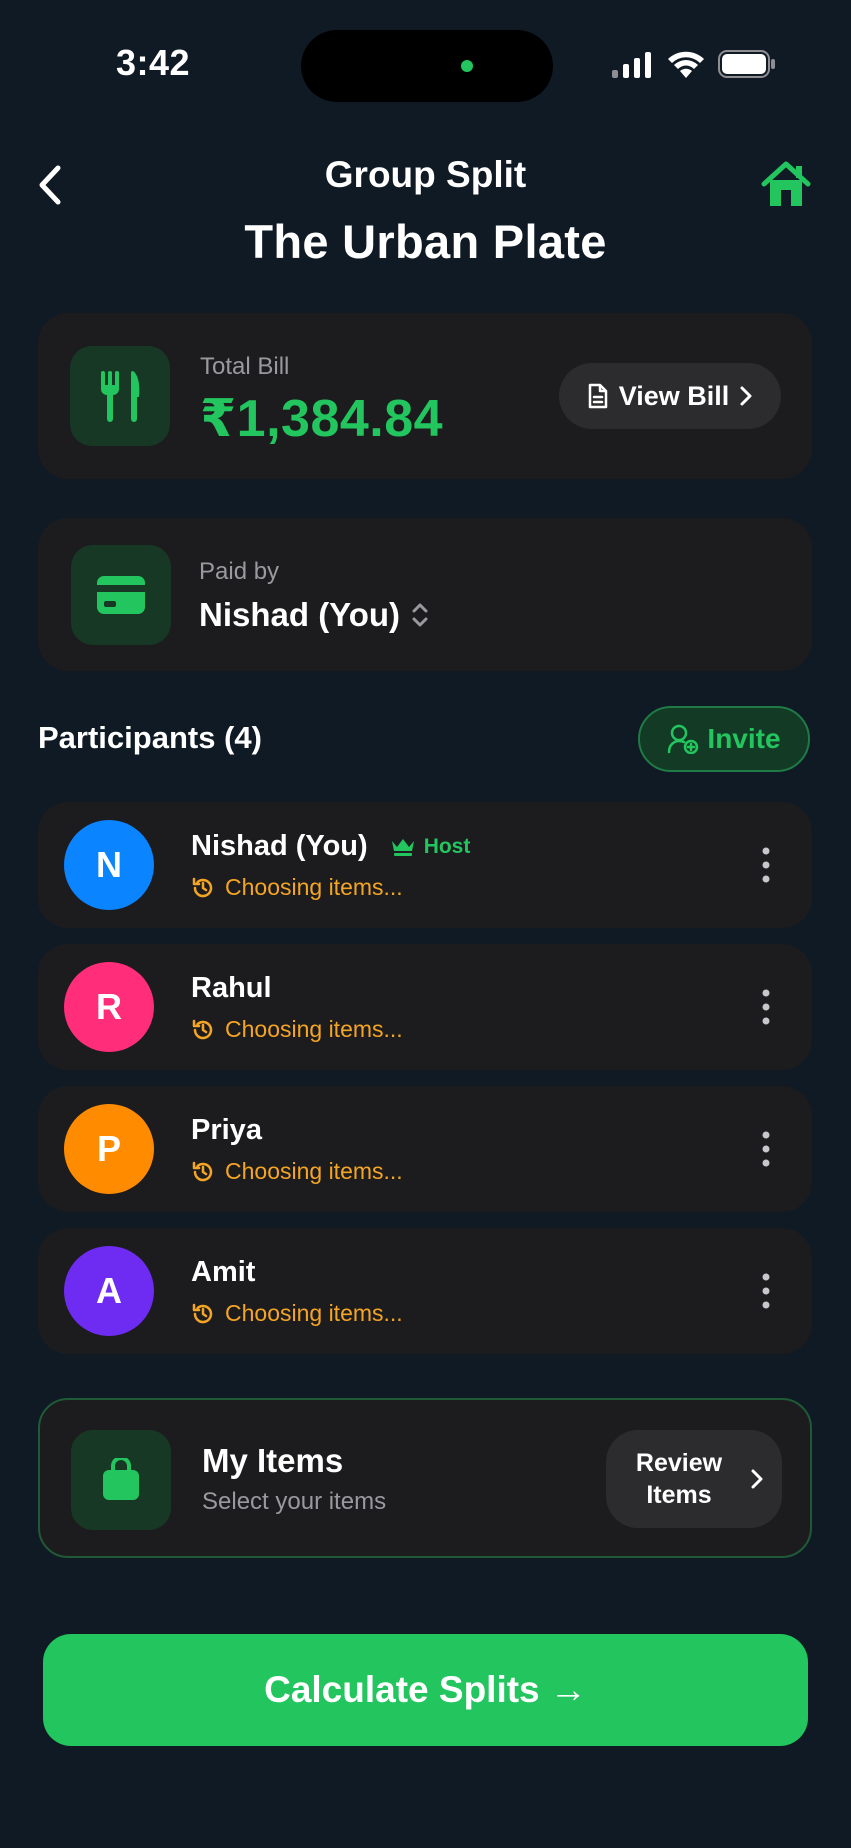  I want to click on review-items-label: Review Items, so click(679, 1479).